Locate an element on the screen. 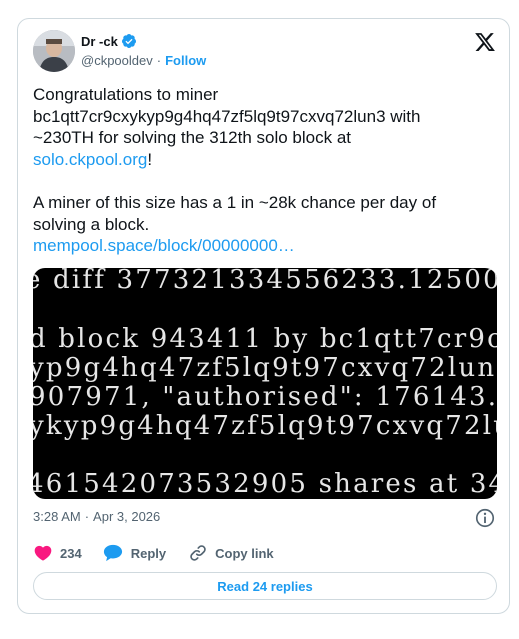  read-replies-button: Read 24 replies is located at coordinates (265, 586).